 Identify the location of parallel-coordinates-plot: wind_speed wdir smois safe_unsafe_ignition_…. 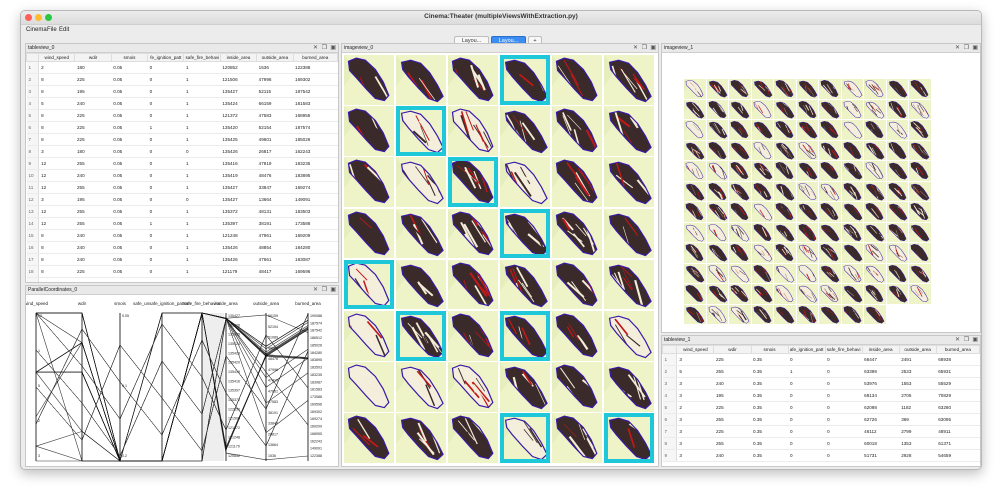
(182, 380).